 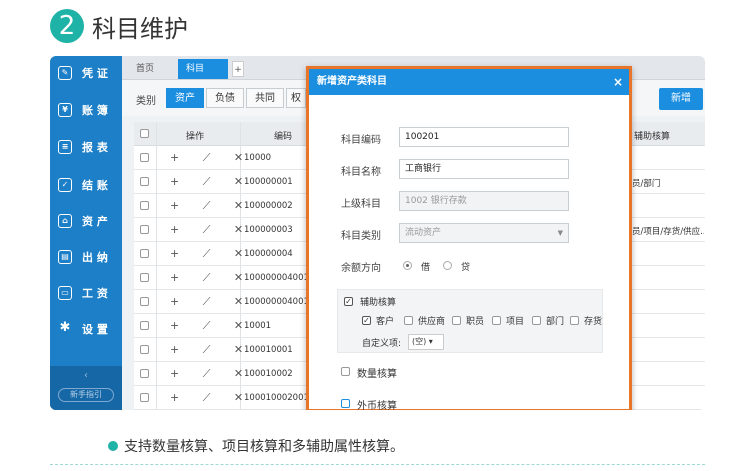 What do you see at coordinates (238, 69) in the screenshot?
I see `add-tab-button: +` at bounding box center [238, 69].